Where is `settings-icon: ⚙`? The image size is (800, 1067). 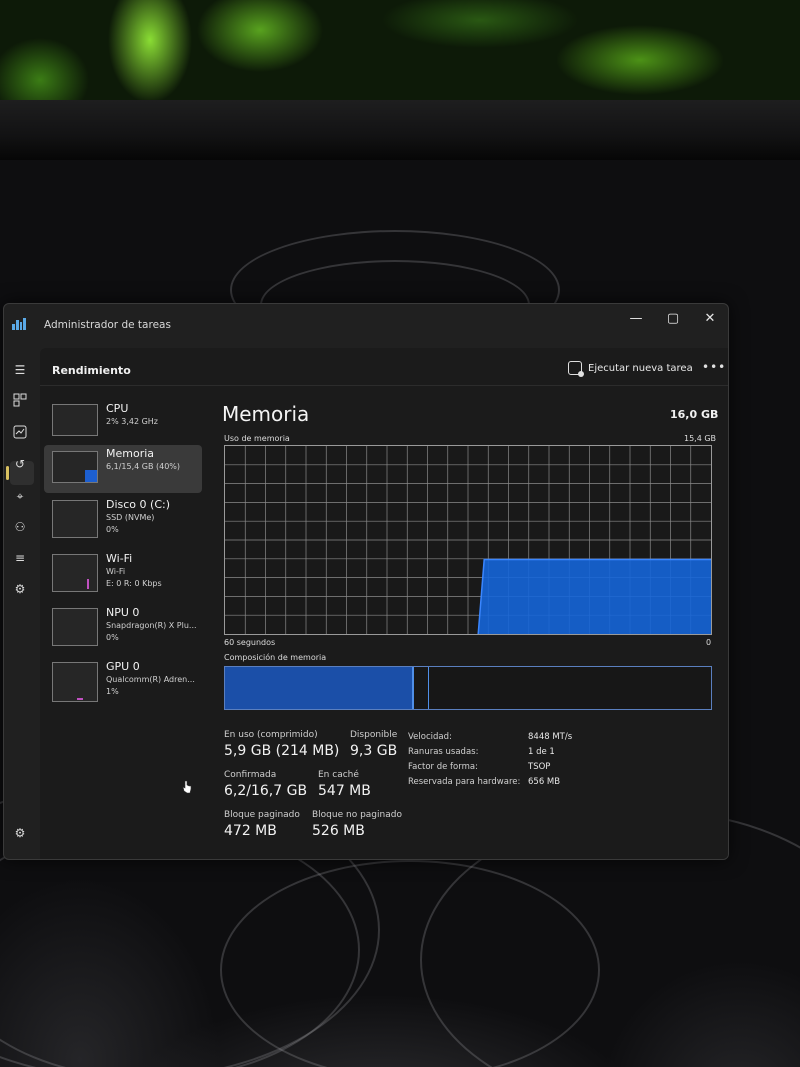 settings-icon: ⚙ is located at coordinates (20, 833).